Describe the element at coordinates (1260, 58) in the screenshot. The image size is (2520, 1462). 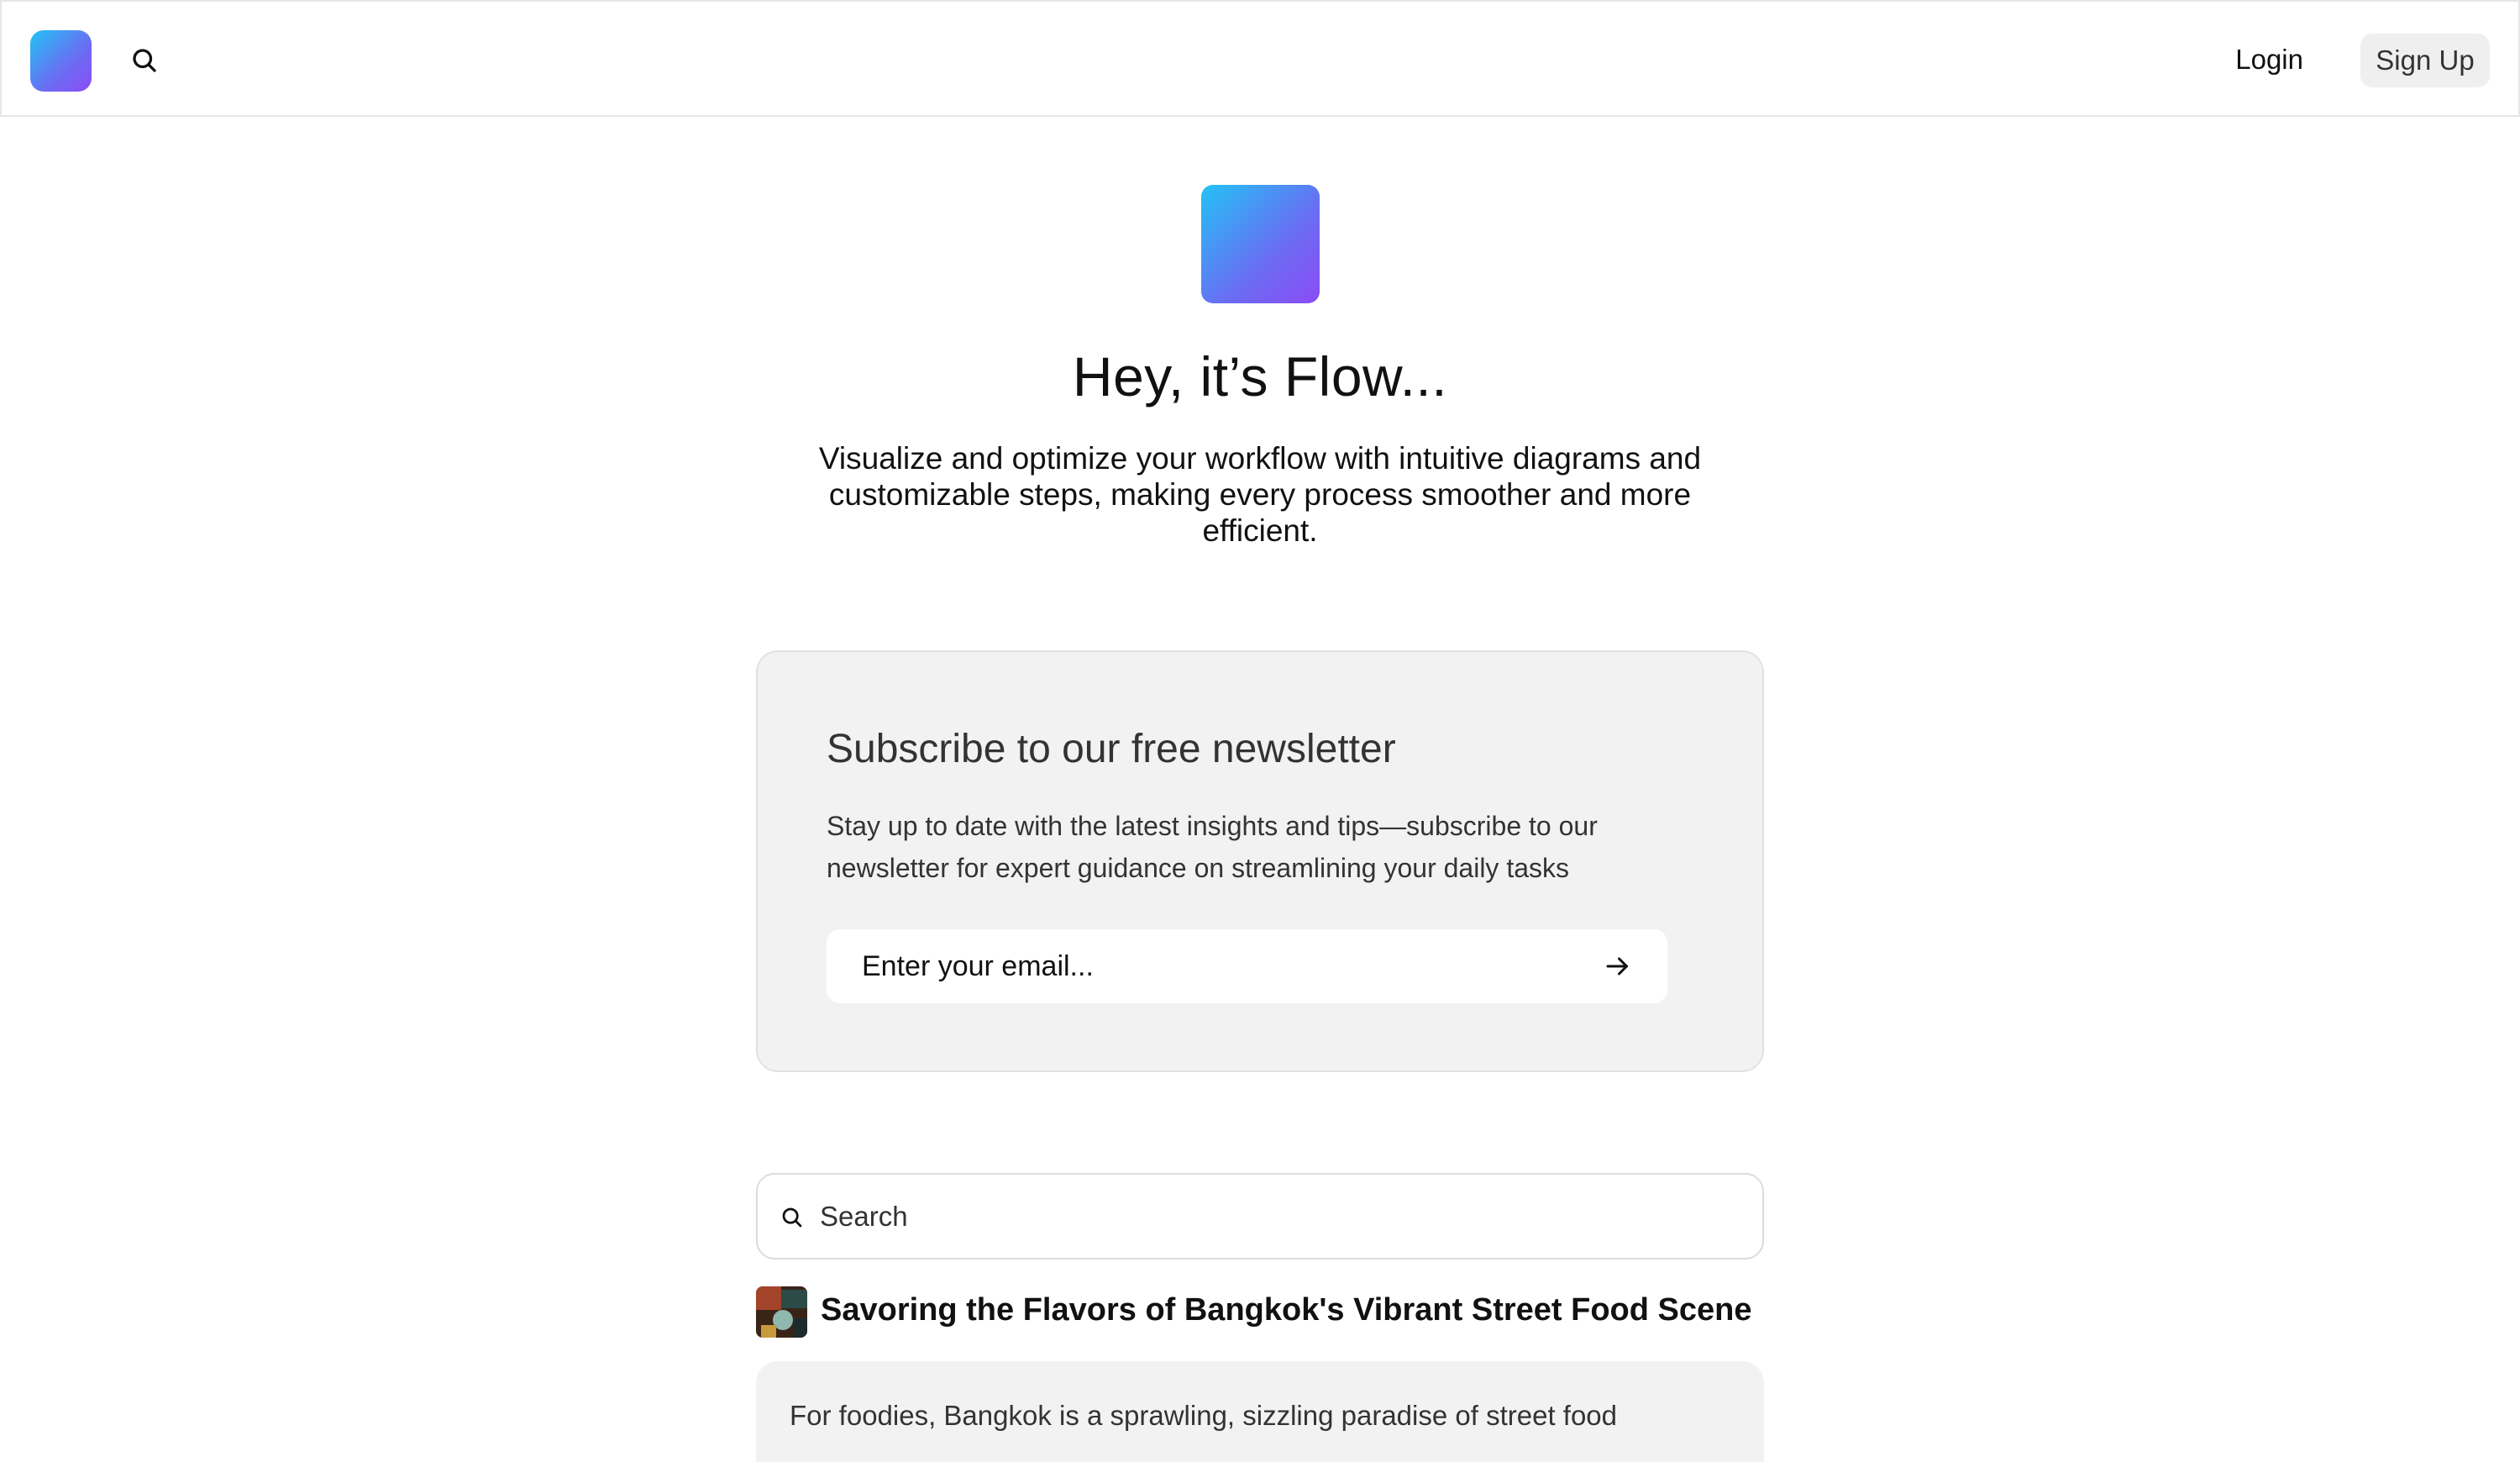
I see `top-nav: Login Sign Up` at that location.